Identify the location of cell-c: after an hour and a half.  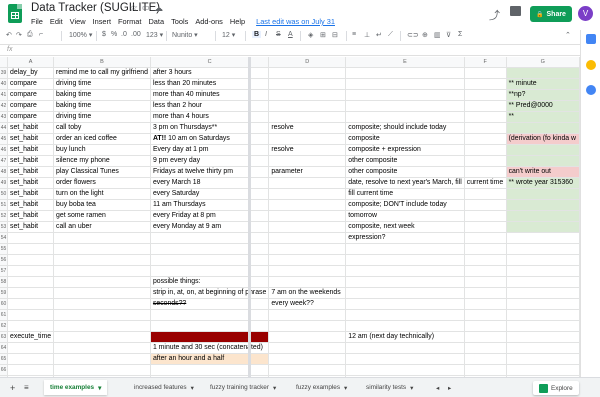
(210, 359).